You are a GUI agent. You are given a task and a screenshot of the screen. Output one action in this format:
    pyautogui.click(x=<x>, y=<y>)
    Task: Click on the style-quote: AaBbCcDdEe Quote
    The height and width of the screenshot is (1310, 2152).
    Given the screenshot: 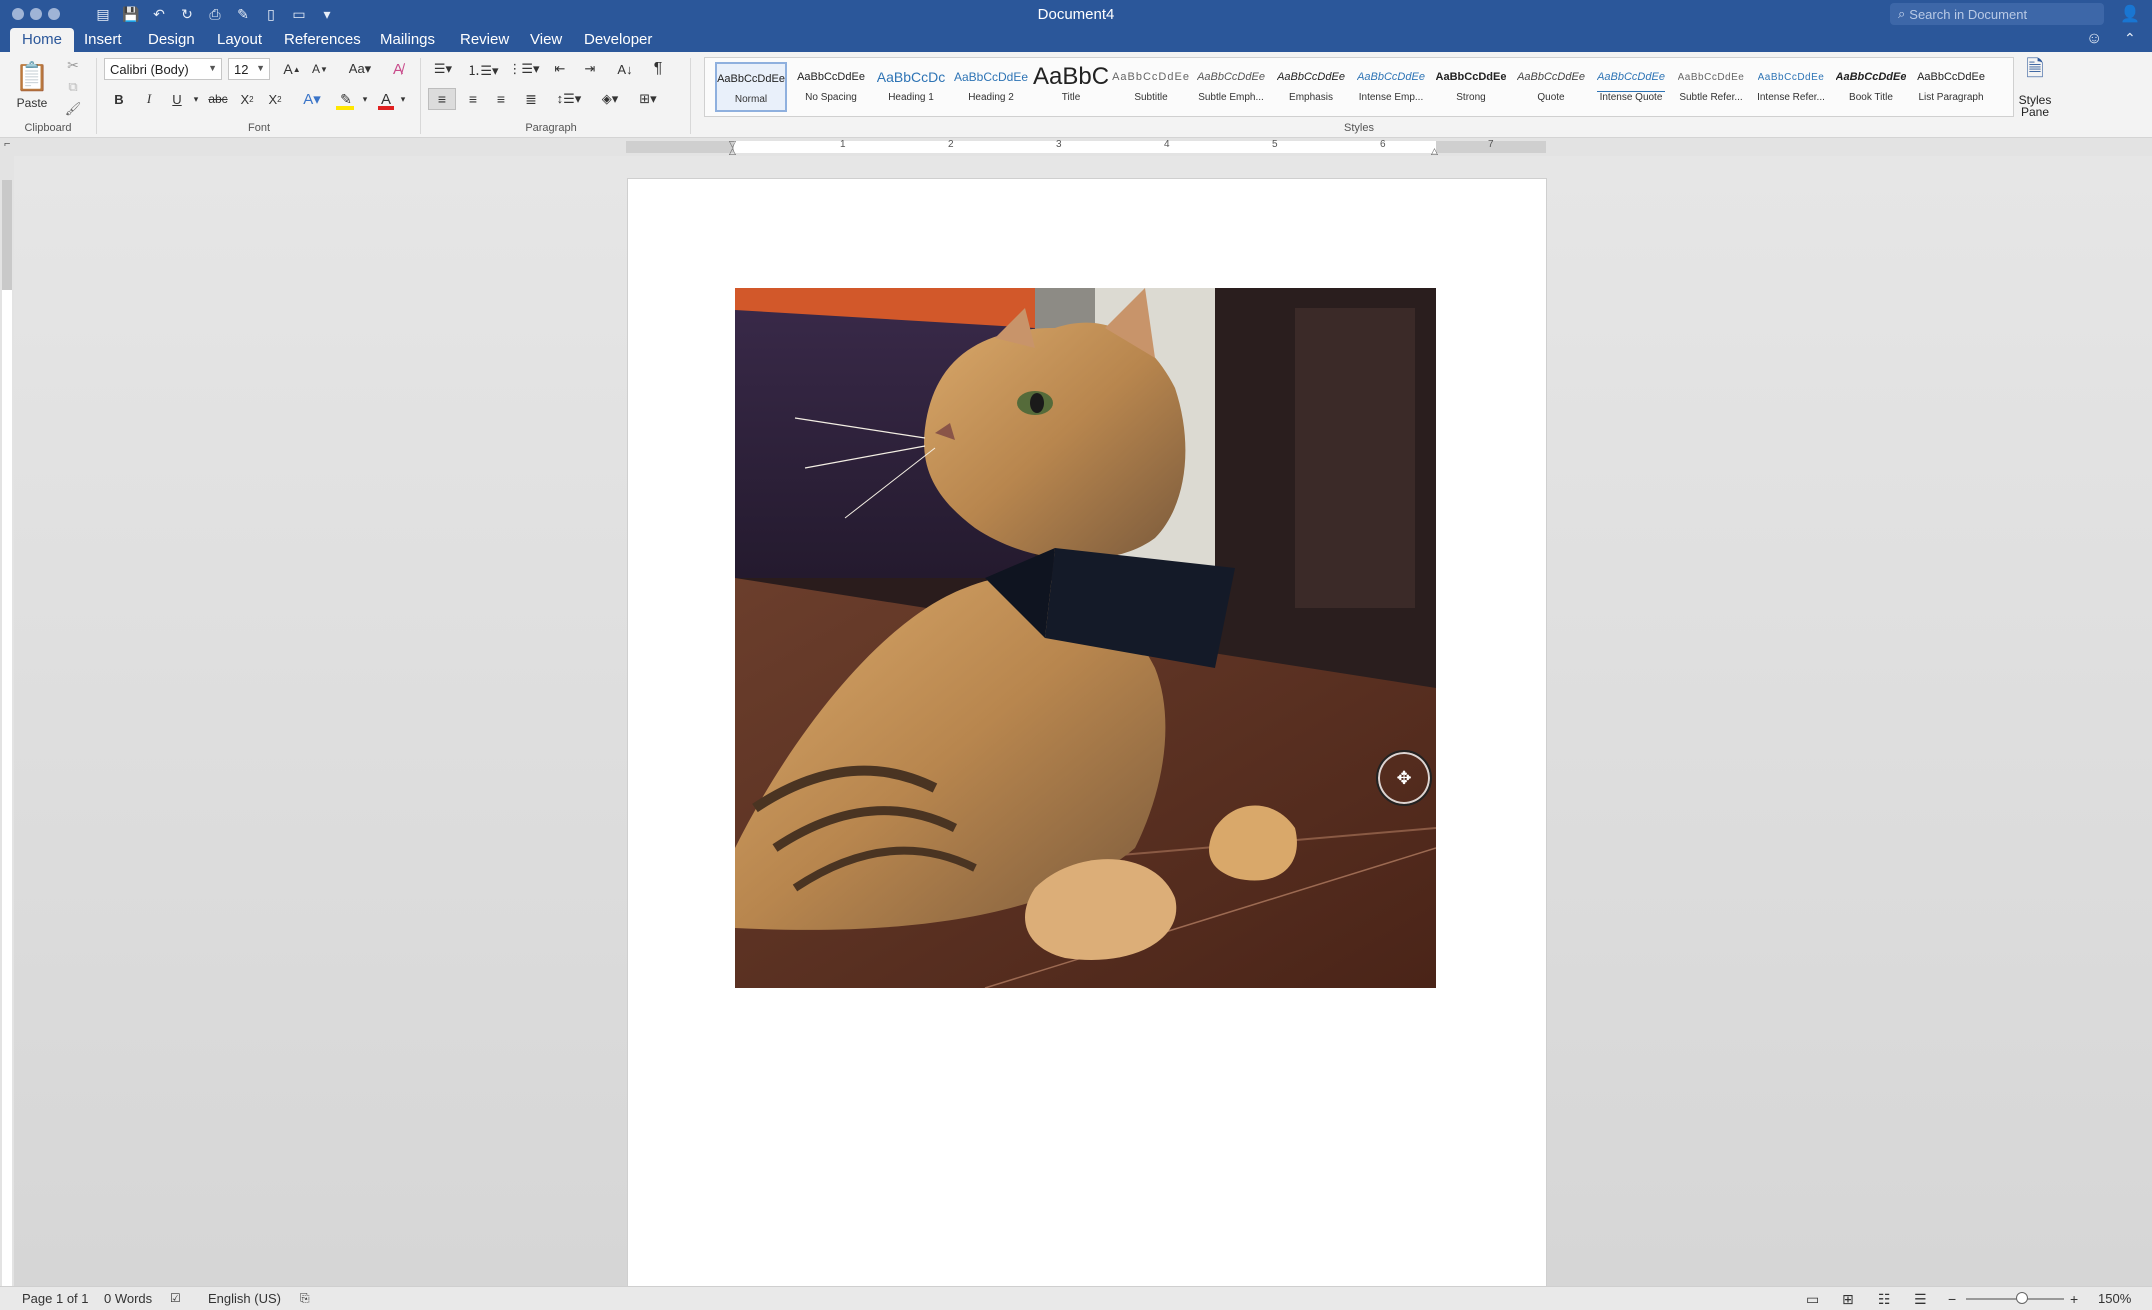 What is the action you would take?
    pyautogui.click(x=1551, y=87)
    